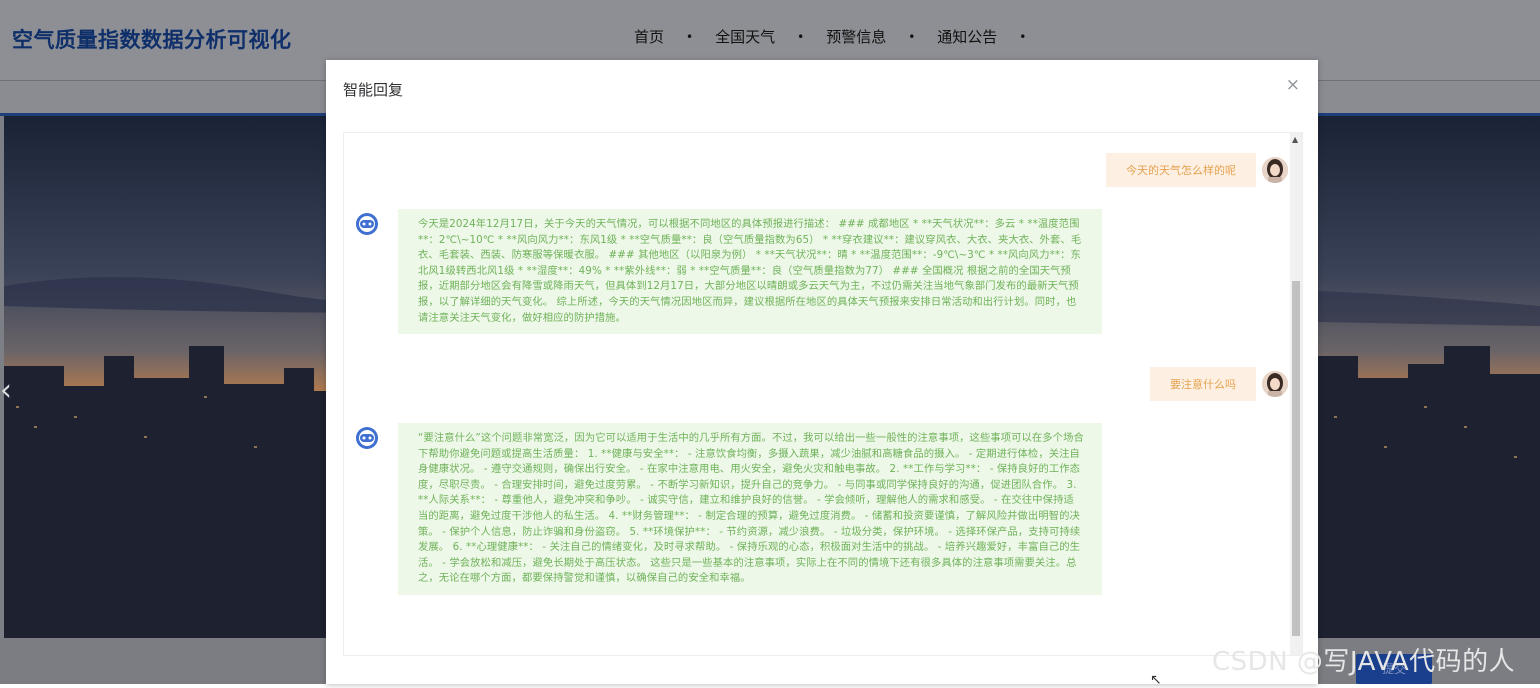 This screenshot has height=688, width=1540. I want to click on mouse-cursor-icon: ↖, so click(1156, 680).